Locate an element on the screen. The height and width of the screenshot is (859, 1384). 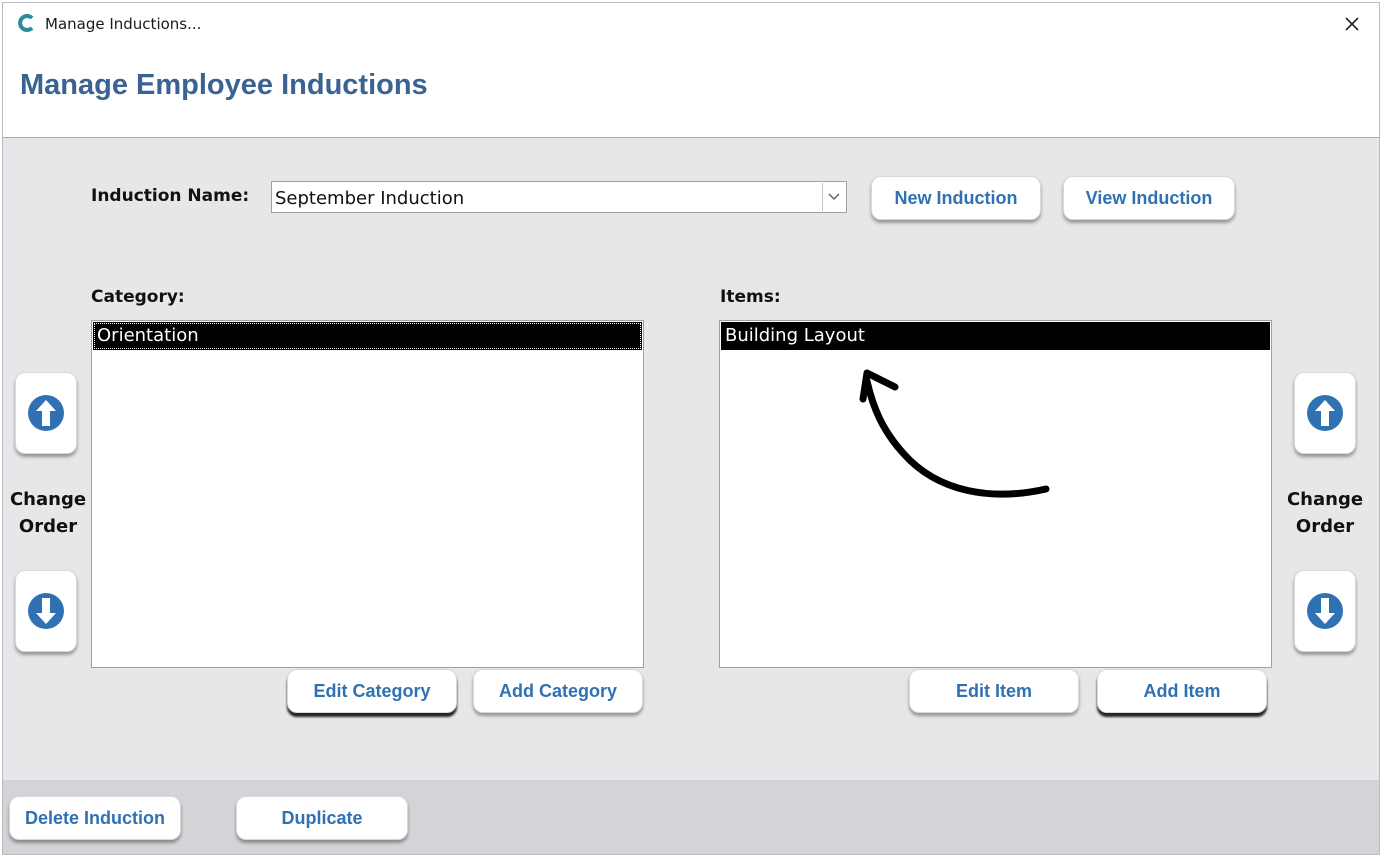
dropdown-button is located at coordinates (833, 197).